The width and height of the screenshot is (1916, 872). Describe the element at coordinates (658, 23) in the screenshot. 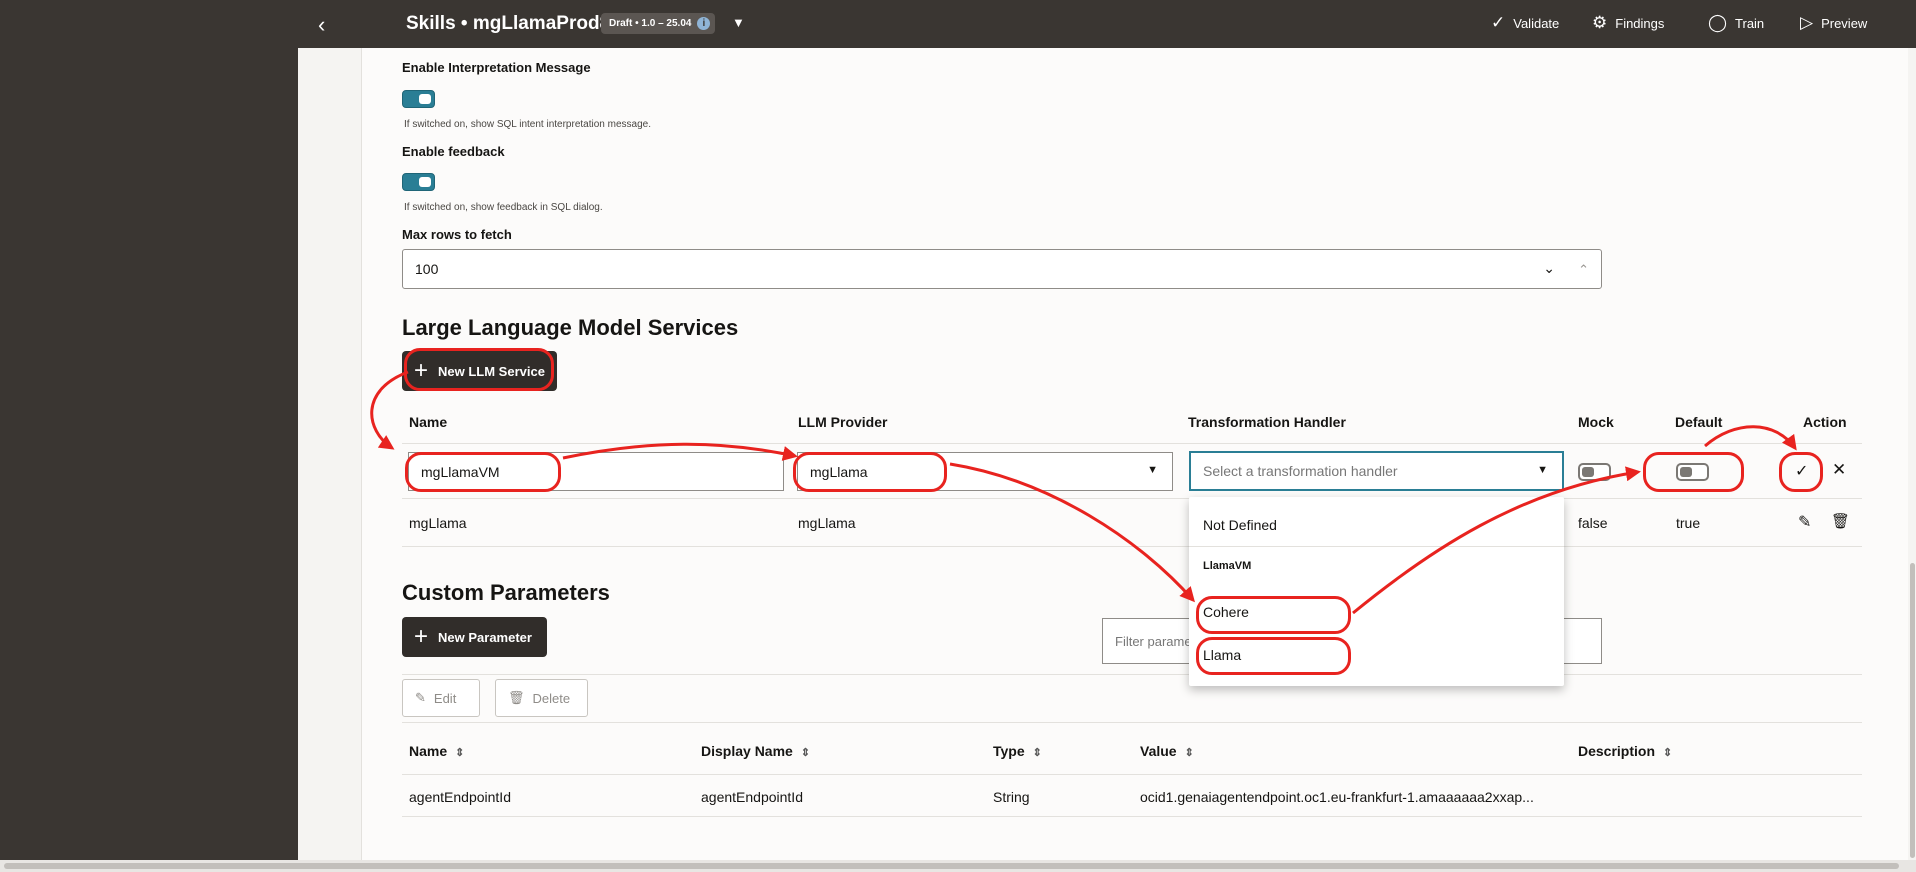

I see `version-badge: Draft • 1.0 – 25.04 i` at that location.